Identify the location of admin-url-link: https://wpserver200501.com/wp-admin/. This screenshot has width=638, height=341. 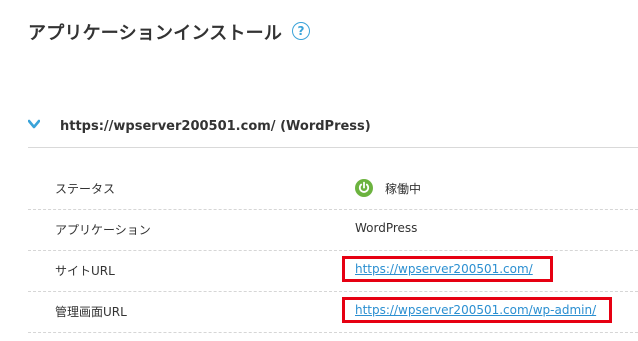
(475, 310).